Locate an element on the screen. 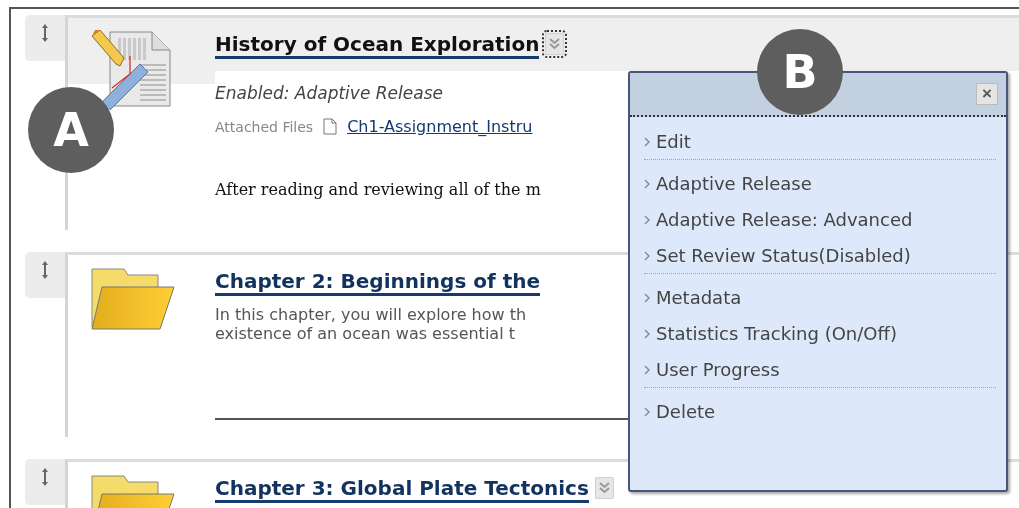  menu-item: Metadata is located at coordinates (820, 297).